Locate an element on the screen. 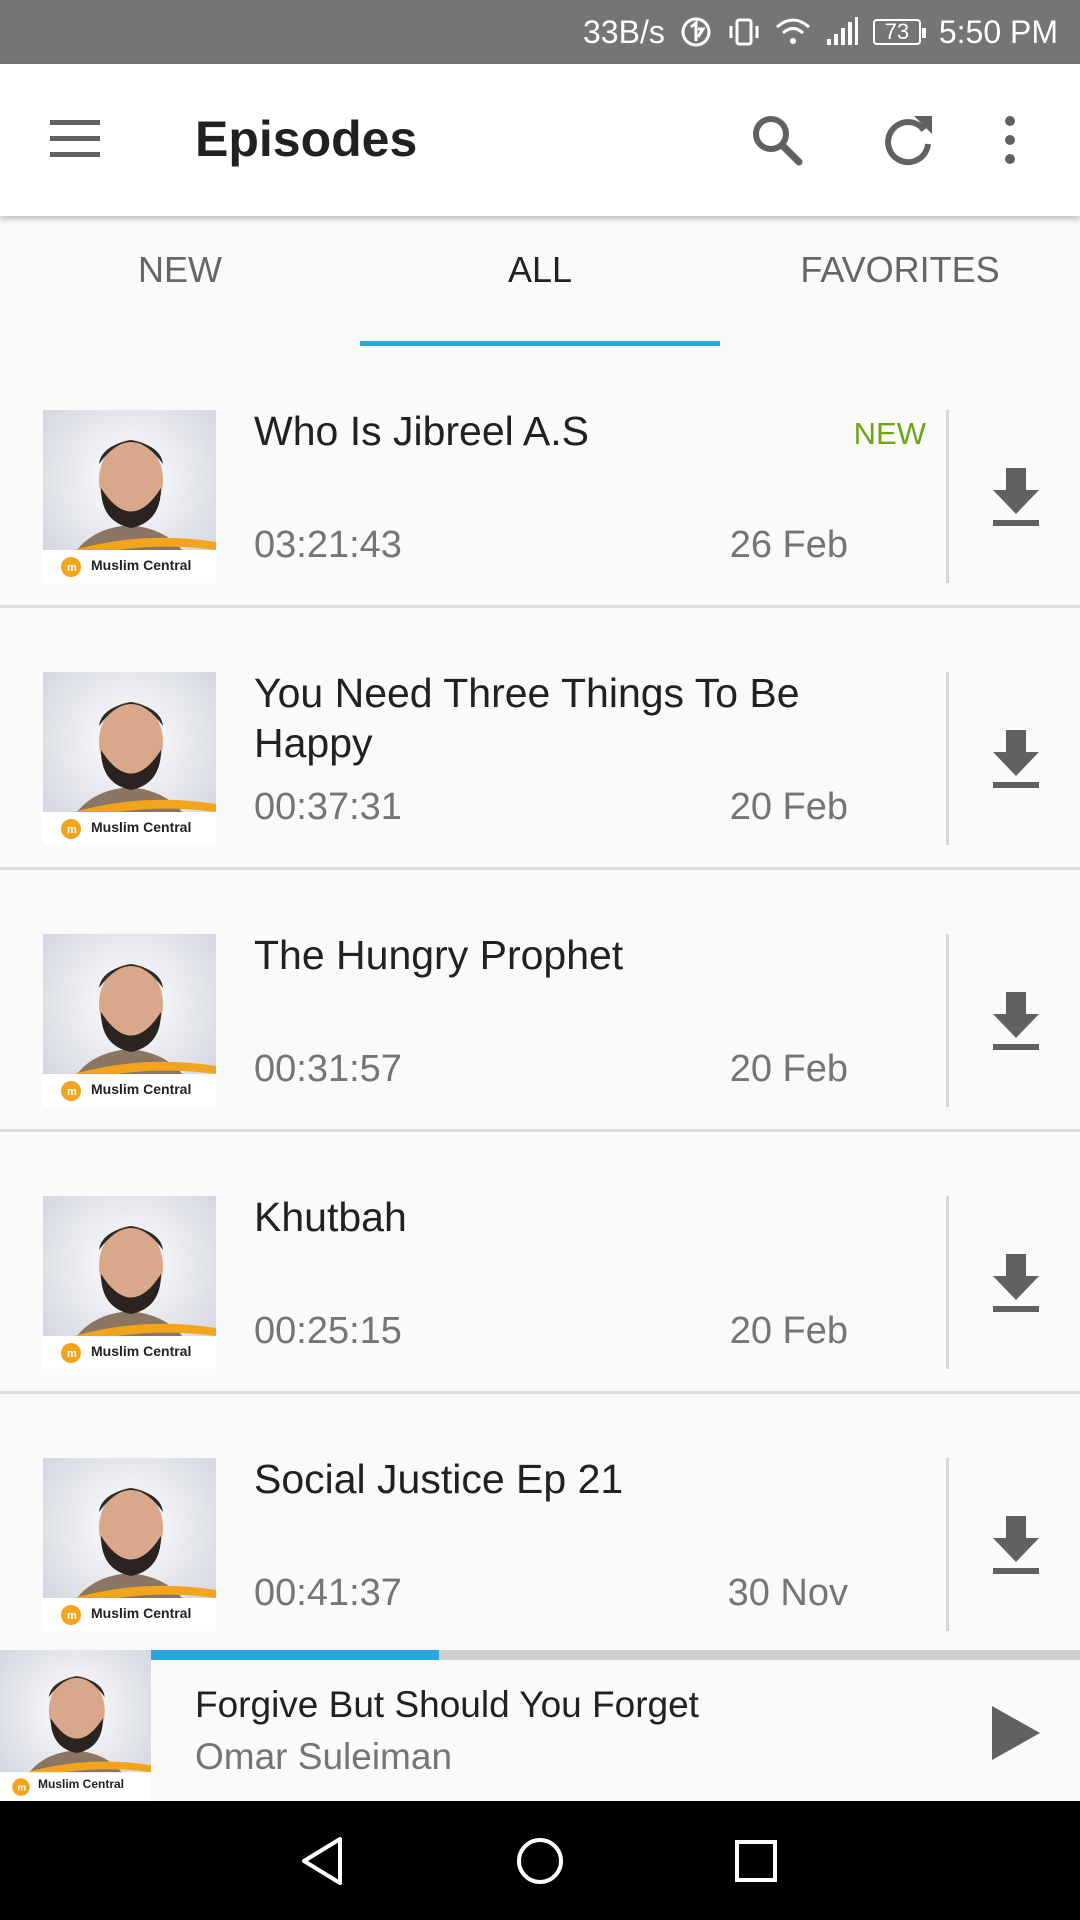  recents-icon is located at coordinates (756, 1861).